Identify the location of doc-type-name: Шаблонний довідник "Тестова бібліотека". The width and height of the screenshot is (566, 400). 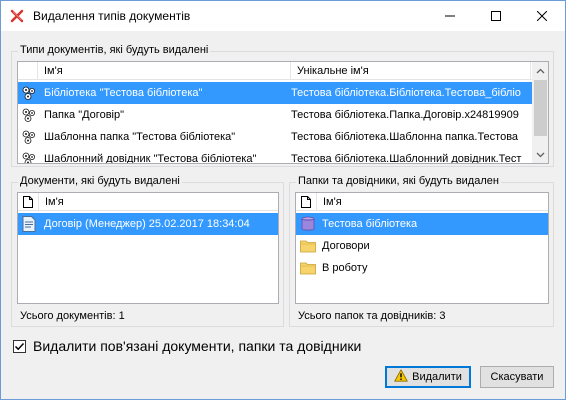
(150, 158).